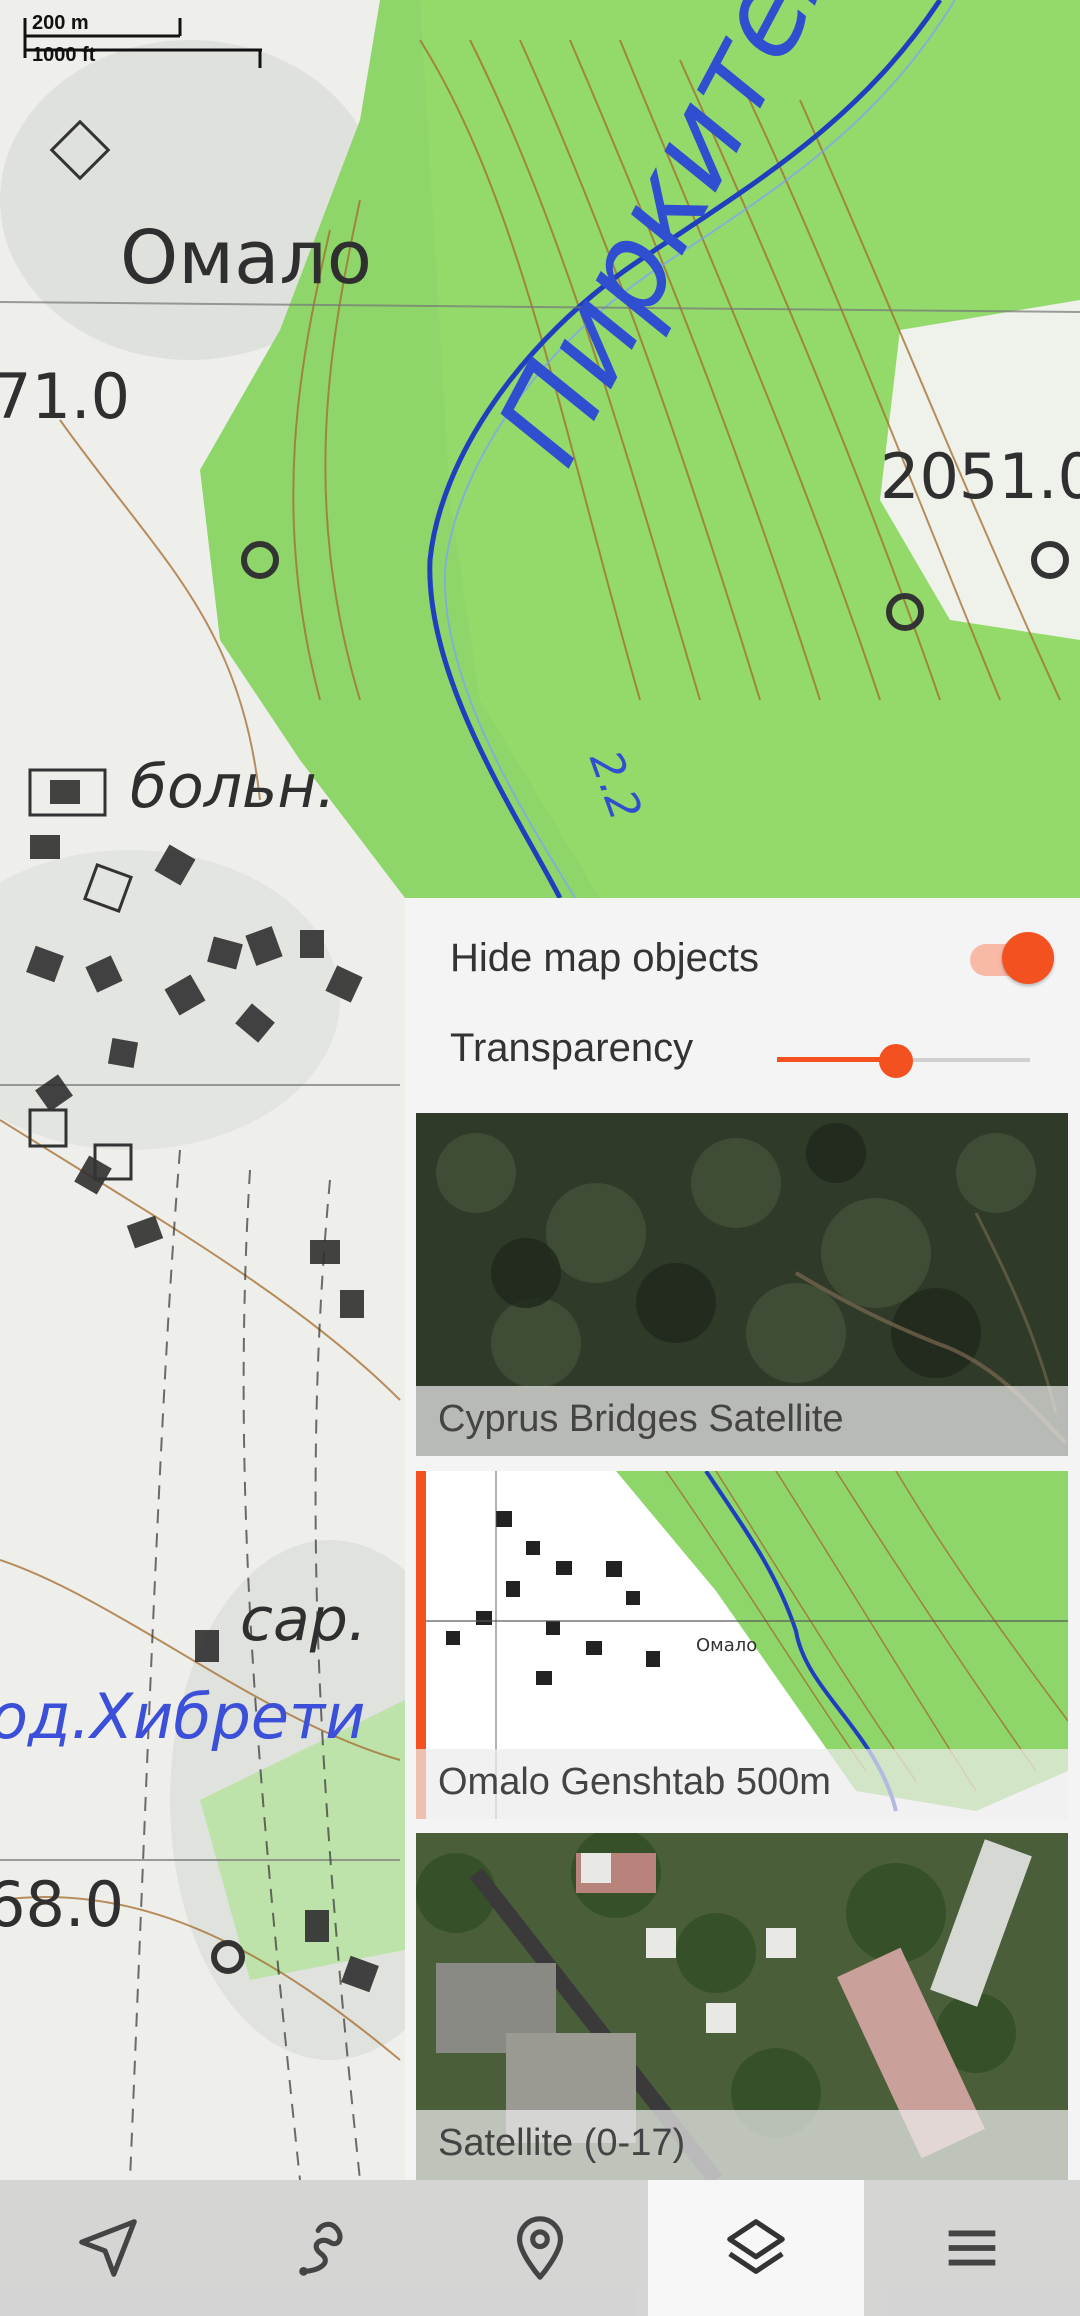  I want to click on tab-tracks, so click(324, 2248).